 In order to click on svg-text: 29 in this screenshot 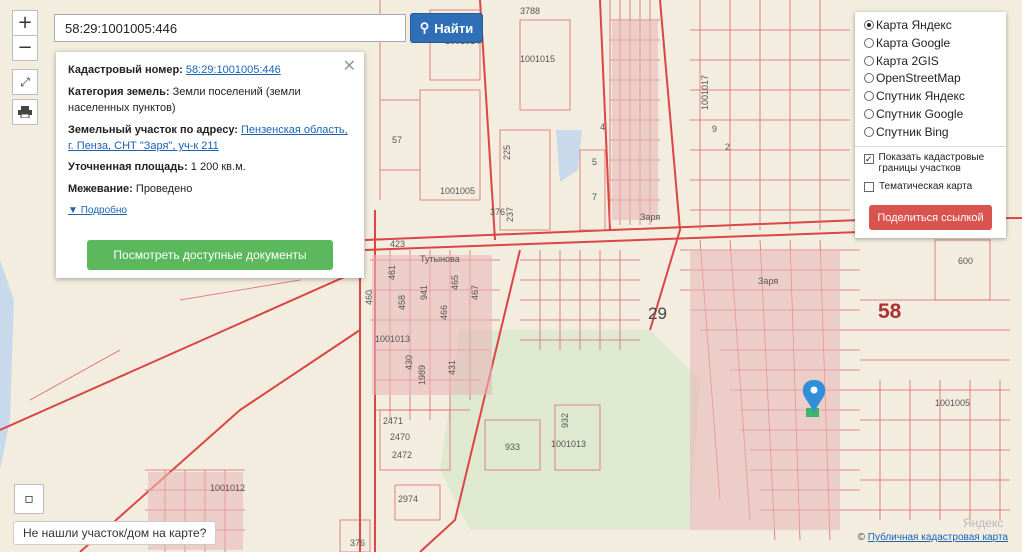, I will do `click(657, 313)`.